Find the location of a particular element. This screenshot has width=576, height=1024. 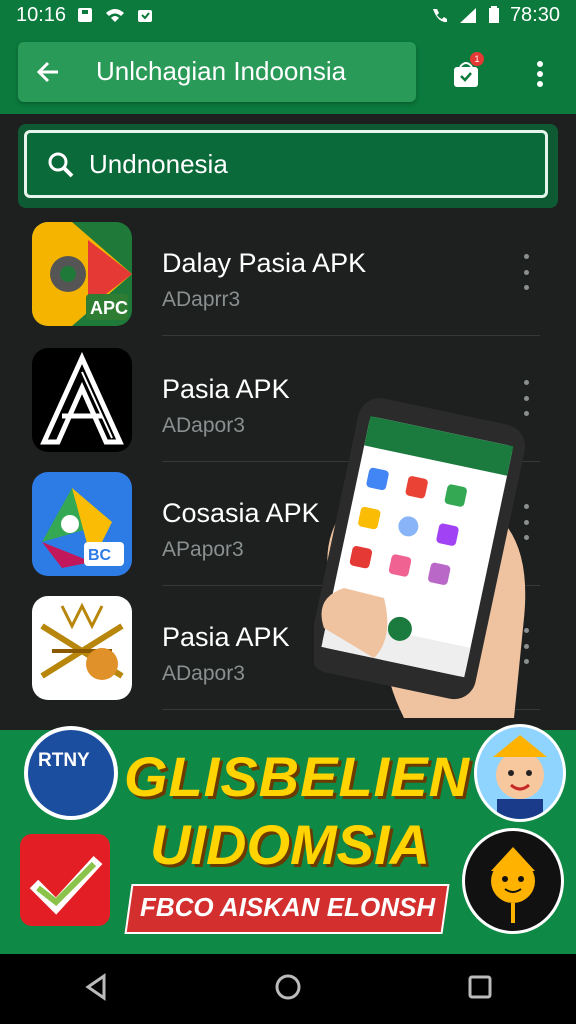

shopping-bag-button: 1 is located at coordinates (466, 73).